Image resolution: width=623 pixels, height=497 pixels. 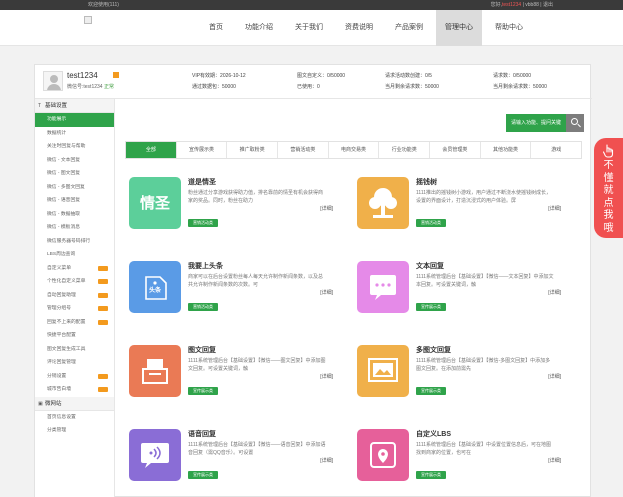 I want to click on sidebar-item: 微信 - 语音回复, so click(x=74, y=201).